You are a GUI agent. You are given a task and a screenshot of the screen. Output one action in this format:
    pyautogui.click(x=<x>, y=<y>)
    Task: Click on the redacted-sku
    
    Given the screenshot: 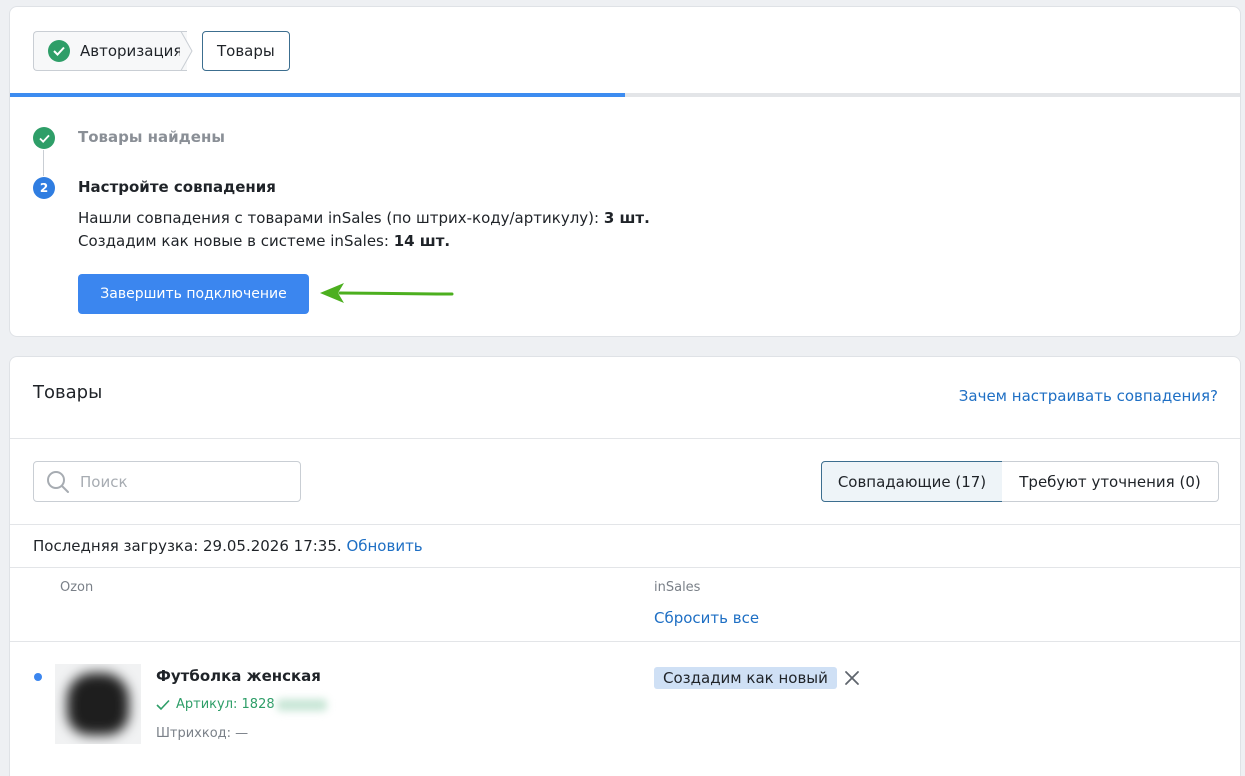 What is the action you would take?
    pyautogui.click(x=301, y=704)
    